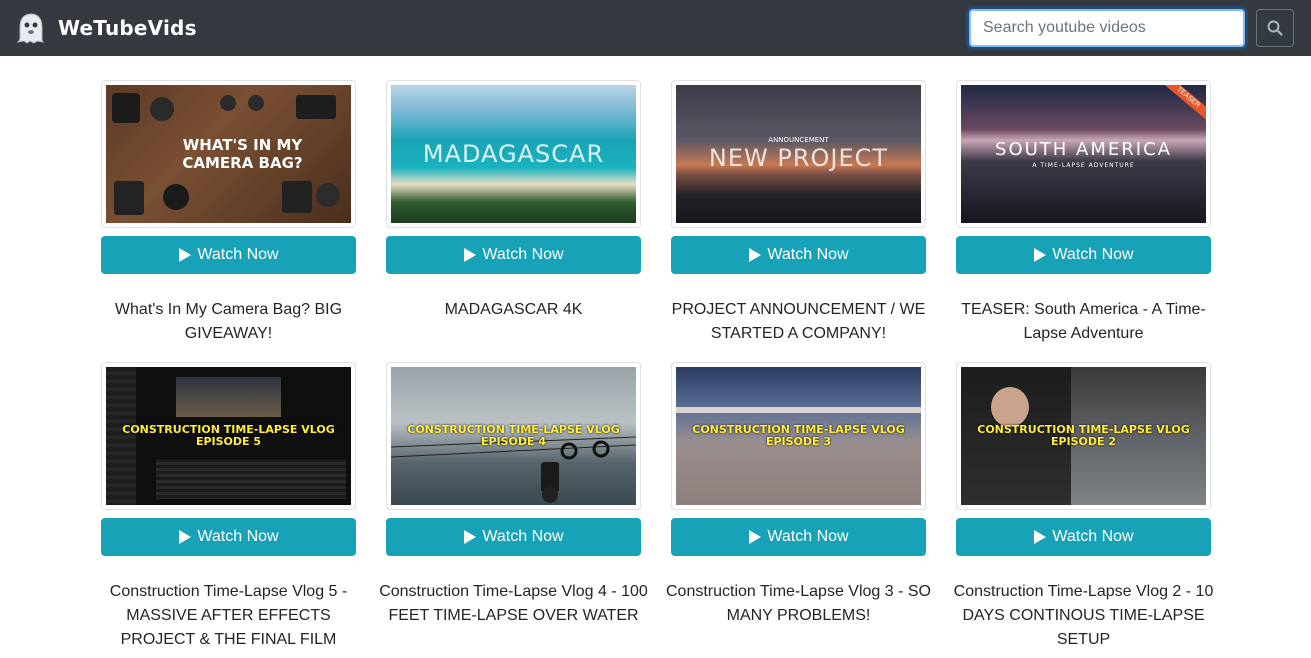  What do you see at coordinates (798, 158) in the screenshot?
I see `thumbnail-text: NEW PROJECT` at bounding box center [798, 158].